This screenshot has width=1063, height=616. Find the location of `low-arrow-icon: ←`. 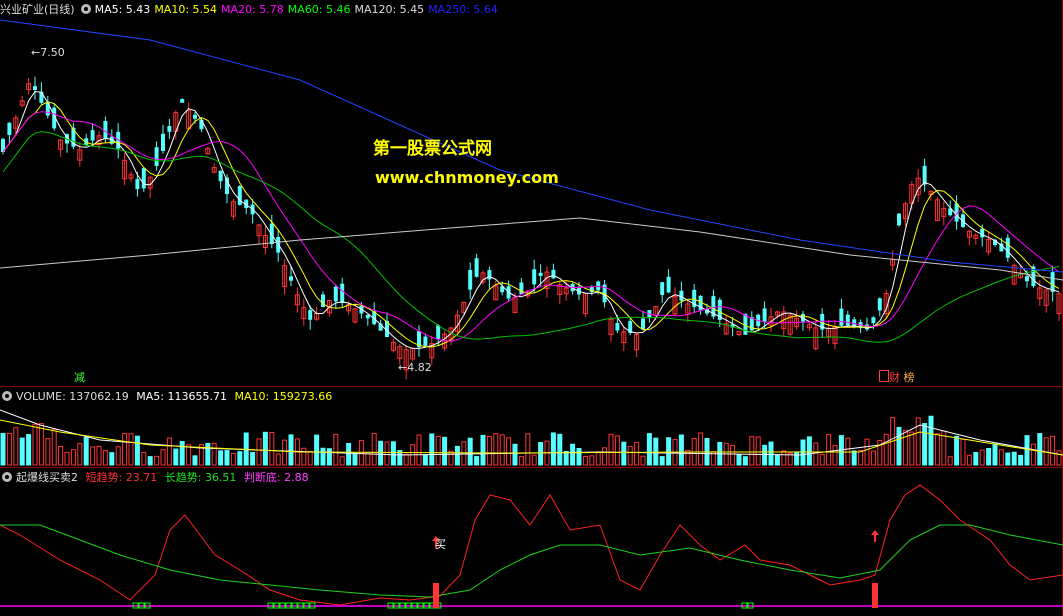

low-arrow-icon: ← is located at coordinates (403, 367).